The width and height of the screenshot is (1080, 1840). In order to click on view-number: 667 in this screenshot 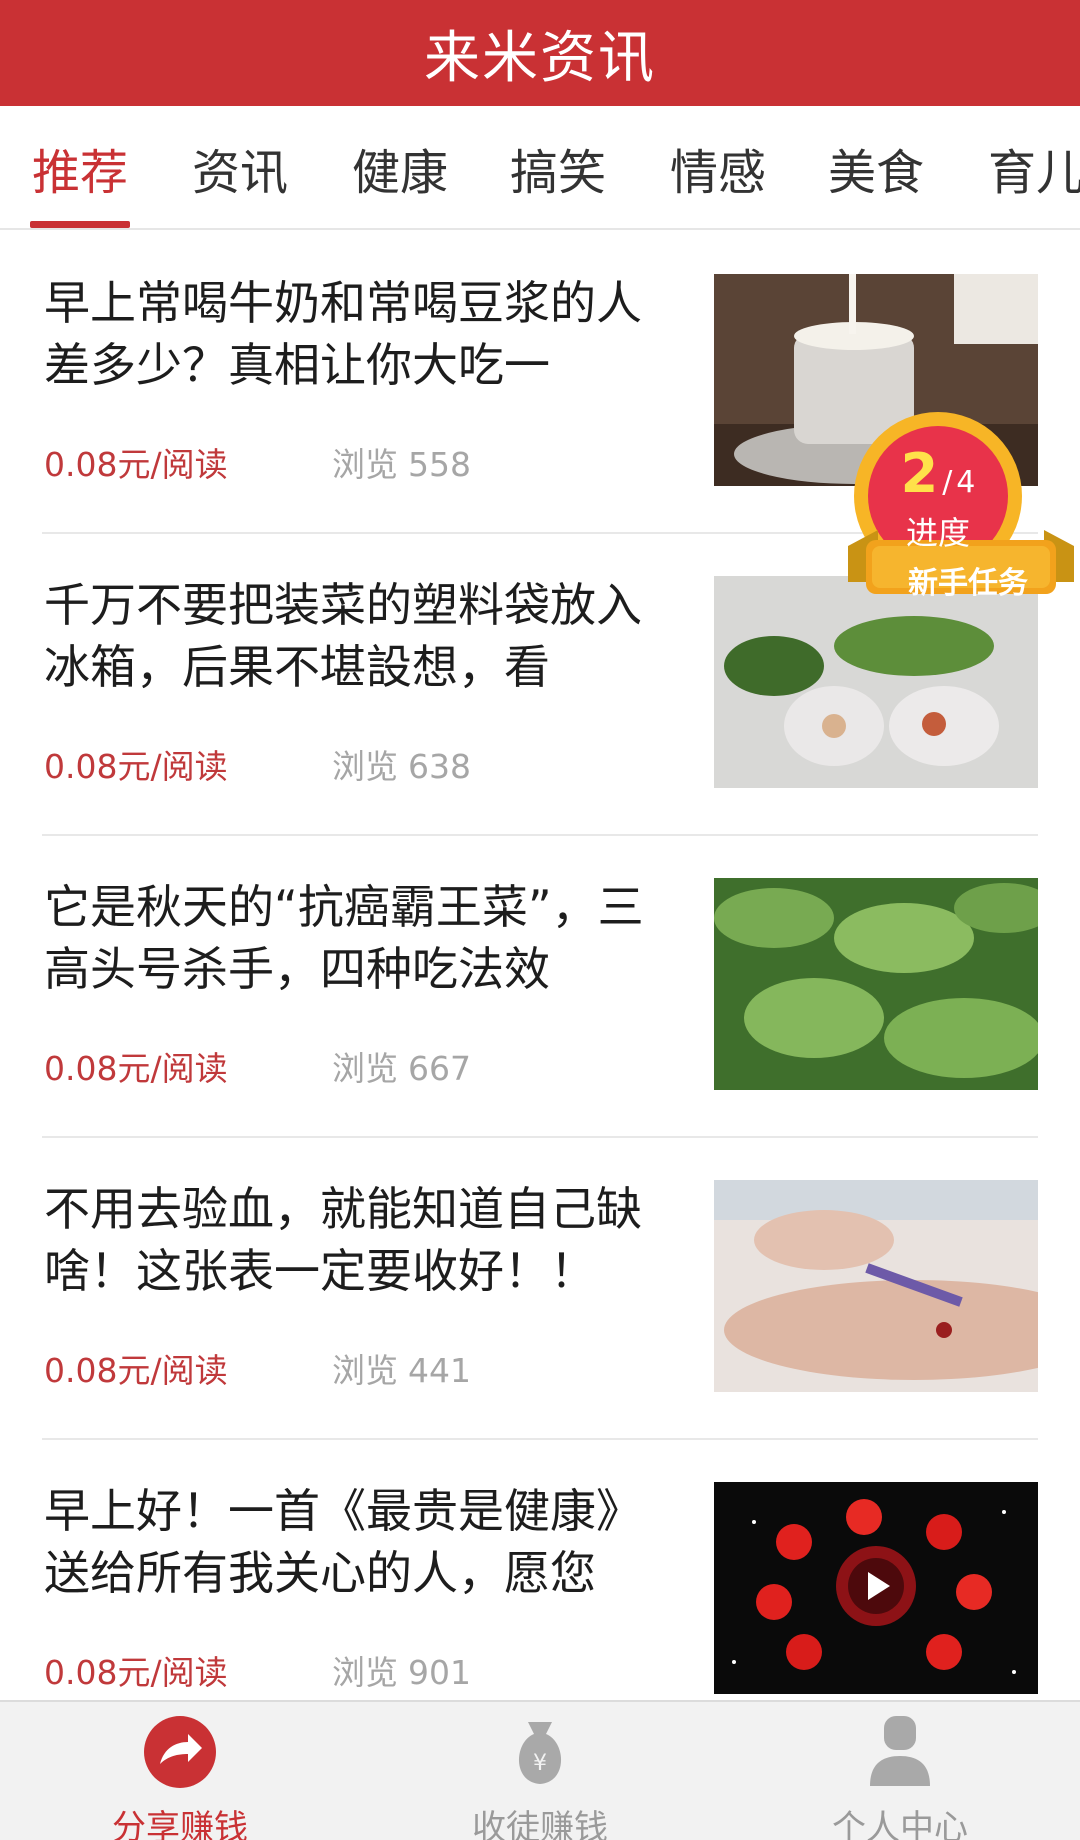, I will do `click(439, 1068)`.